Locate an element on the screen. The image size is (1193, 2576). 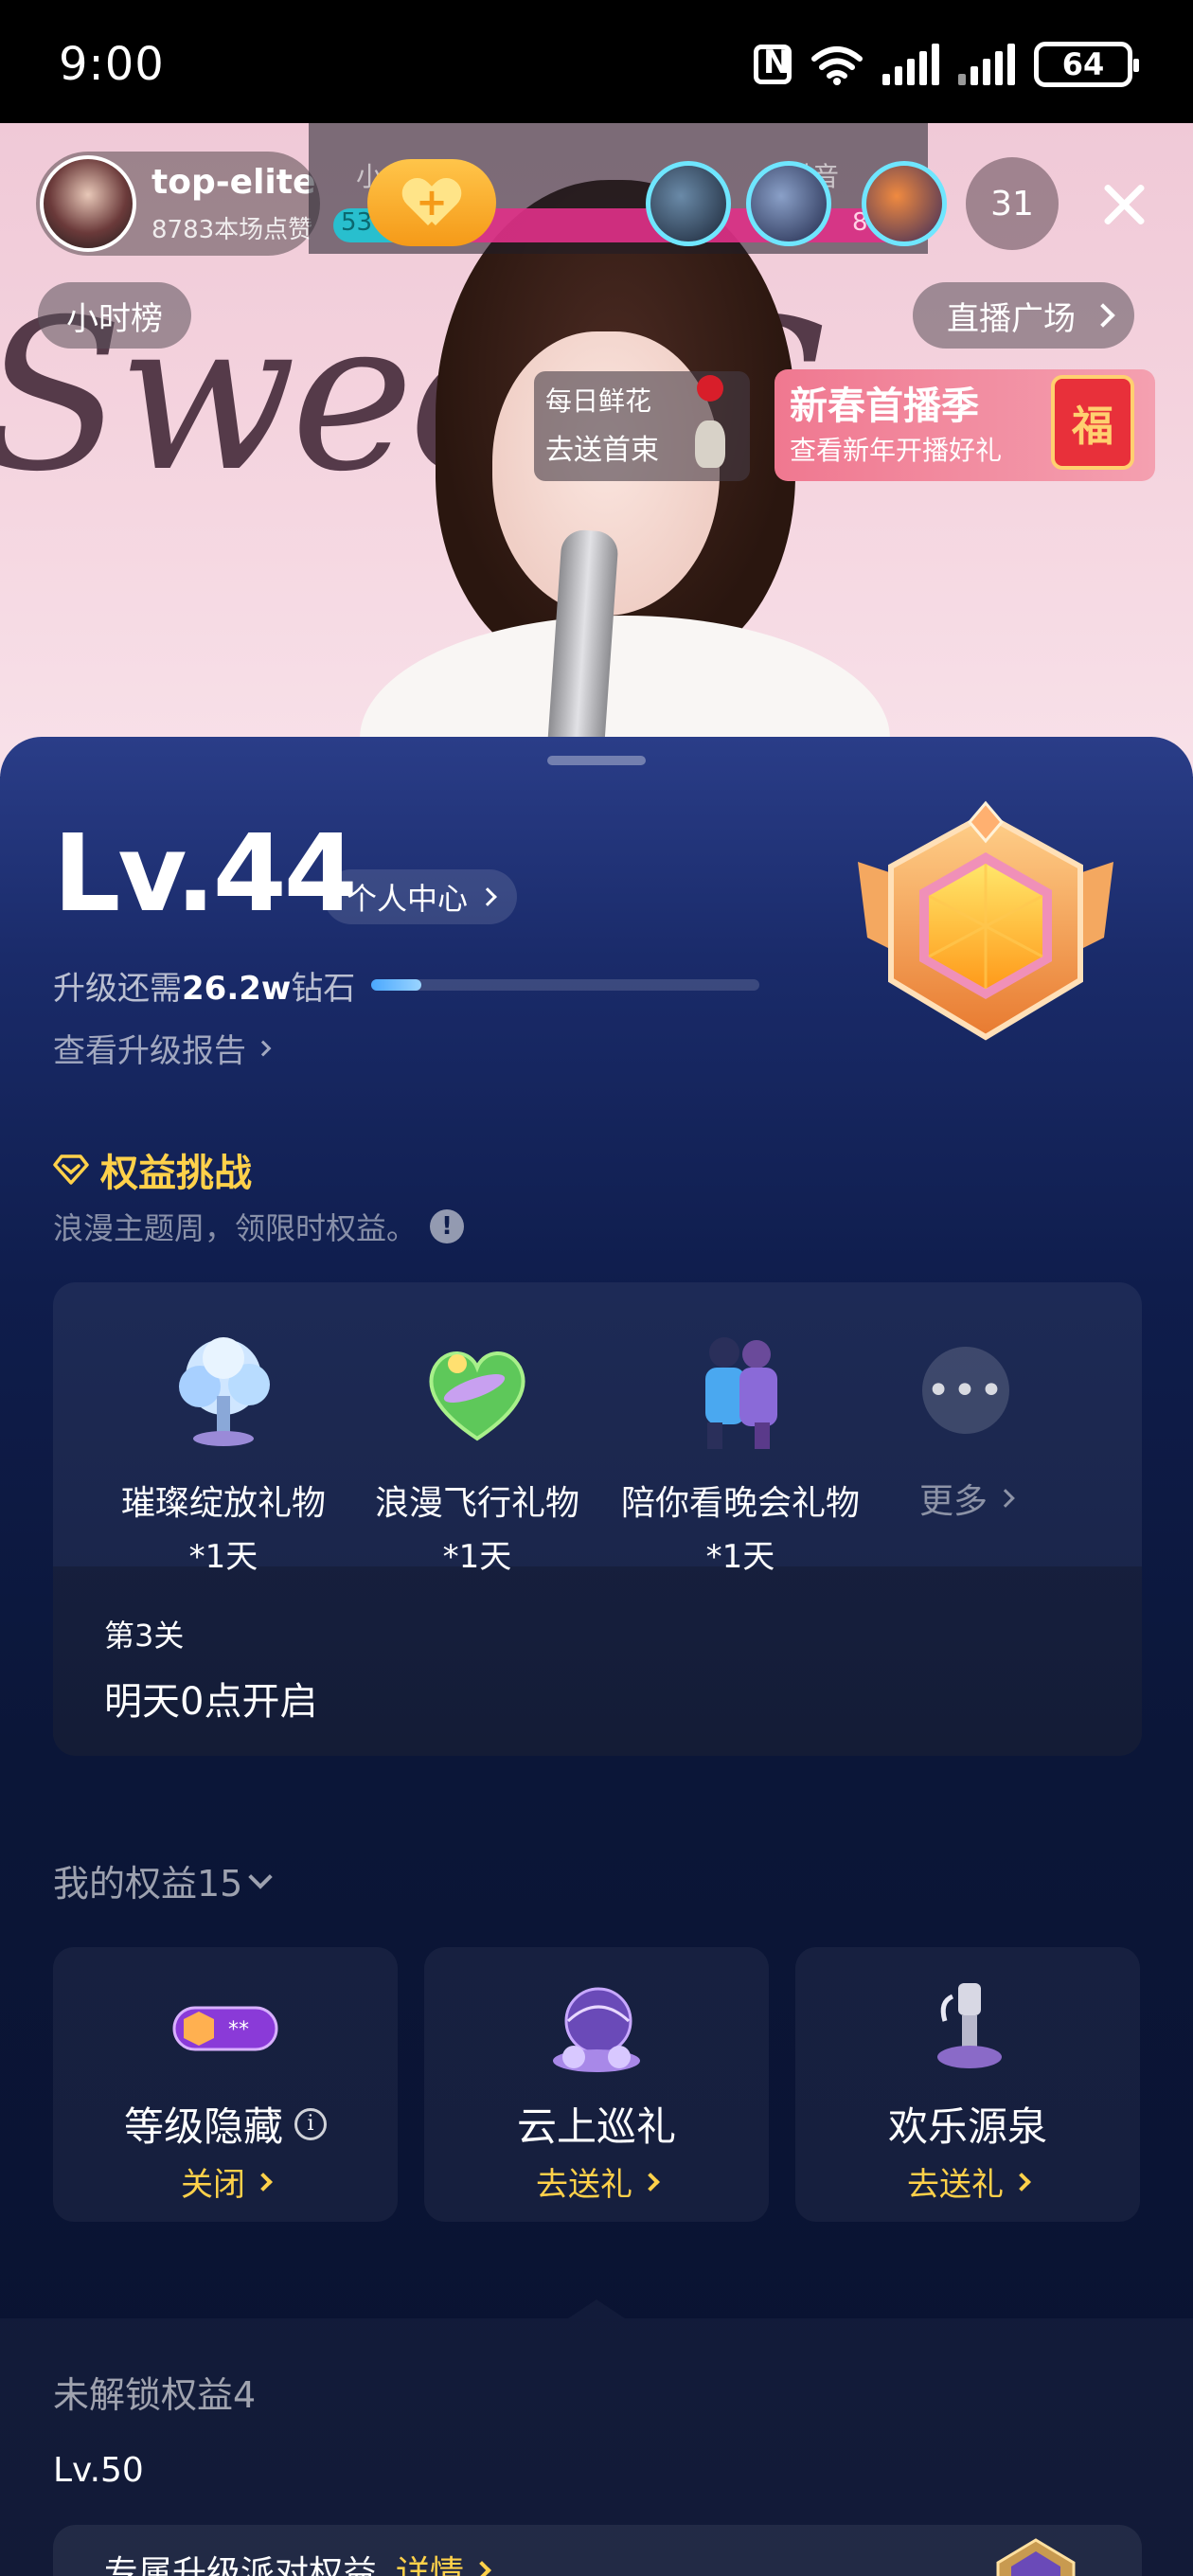
fu-calendar-icon: 福 is located at coordinates (1092, 422).